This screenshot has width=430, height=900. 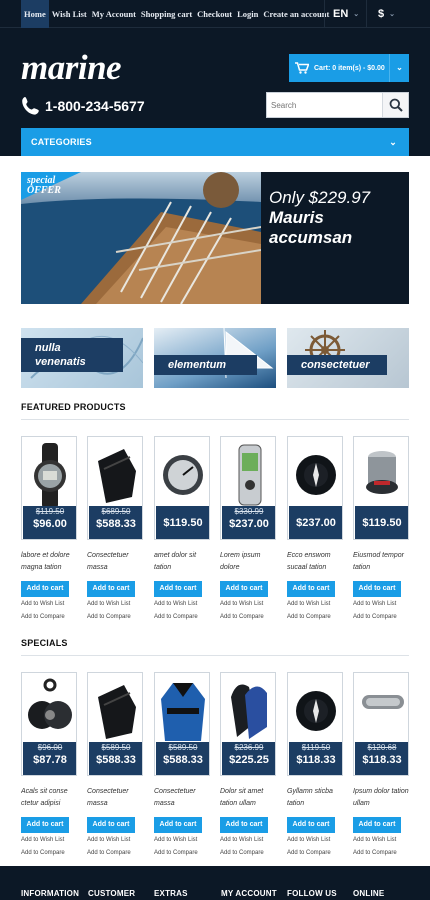 What do you see at coordinates (349, 68) in the screenshot?
I see `cart-button: Cart: 0 item(s) - $0.00 ⌄` at bounding box center [349, 68].